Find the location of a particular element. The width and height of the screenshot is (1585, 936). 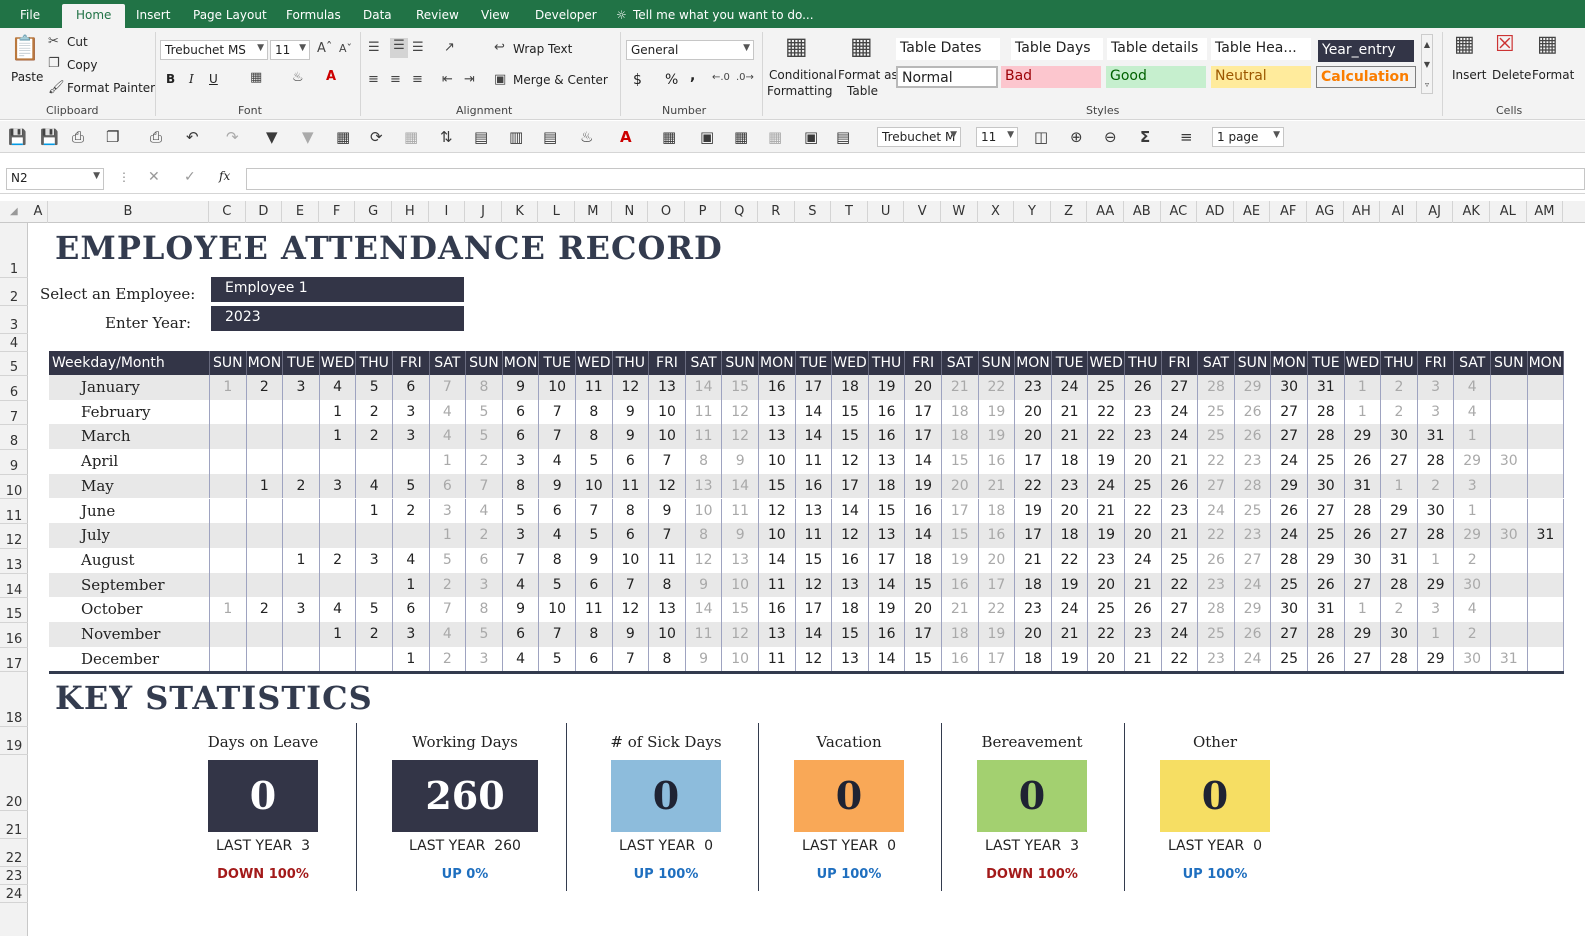

day-cell: 23 is located at coordinates (1106, 560).